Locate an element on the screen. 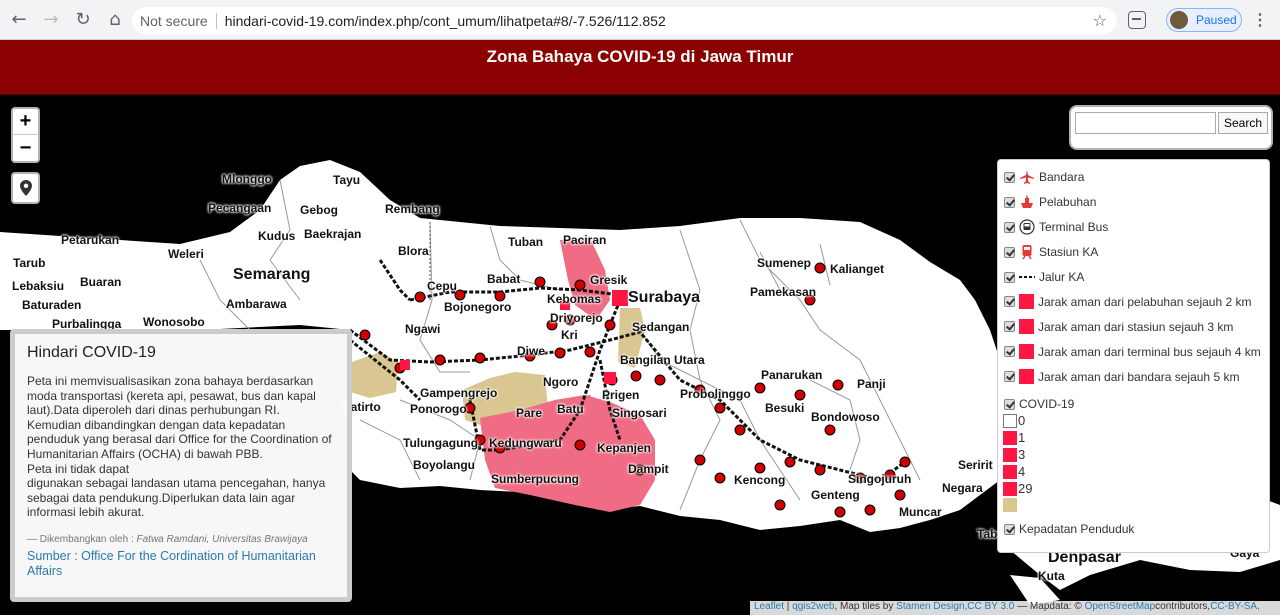  layer-terminal-bus: Terminal Bus is located at coordinates (1056, 227).